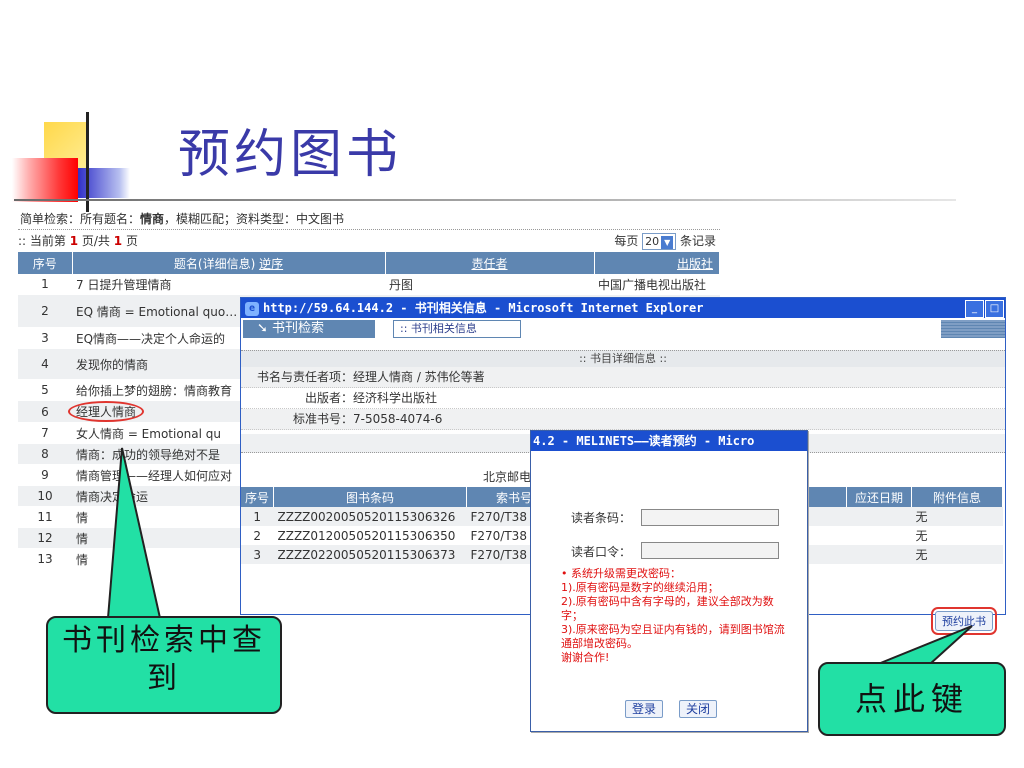  What do you see at coordinates (164, 665) in the screenshot?
I see `callout-found-in-search: 书刊检索中查到` at bounding box center [164, 665].